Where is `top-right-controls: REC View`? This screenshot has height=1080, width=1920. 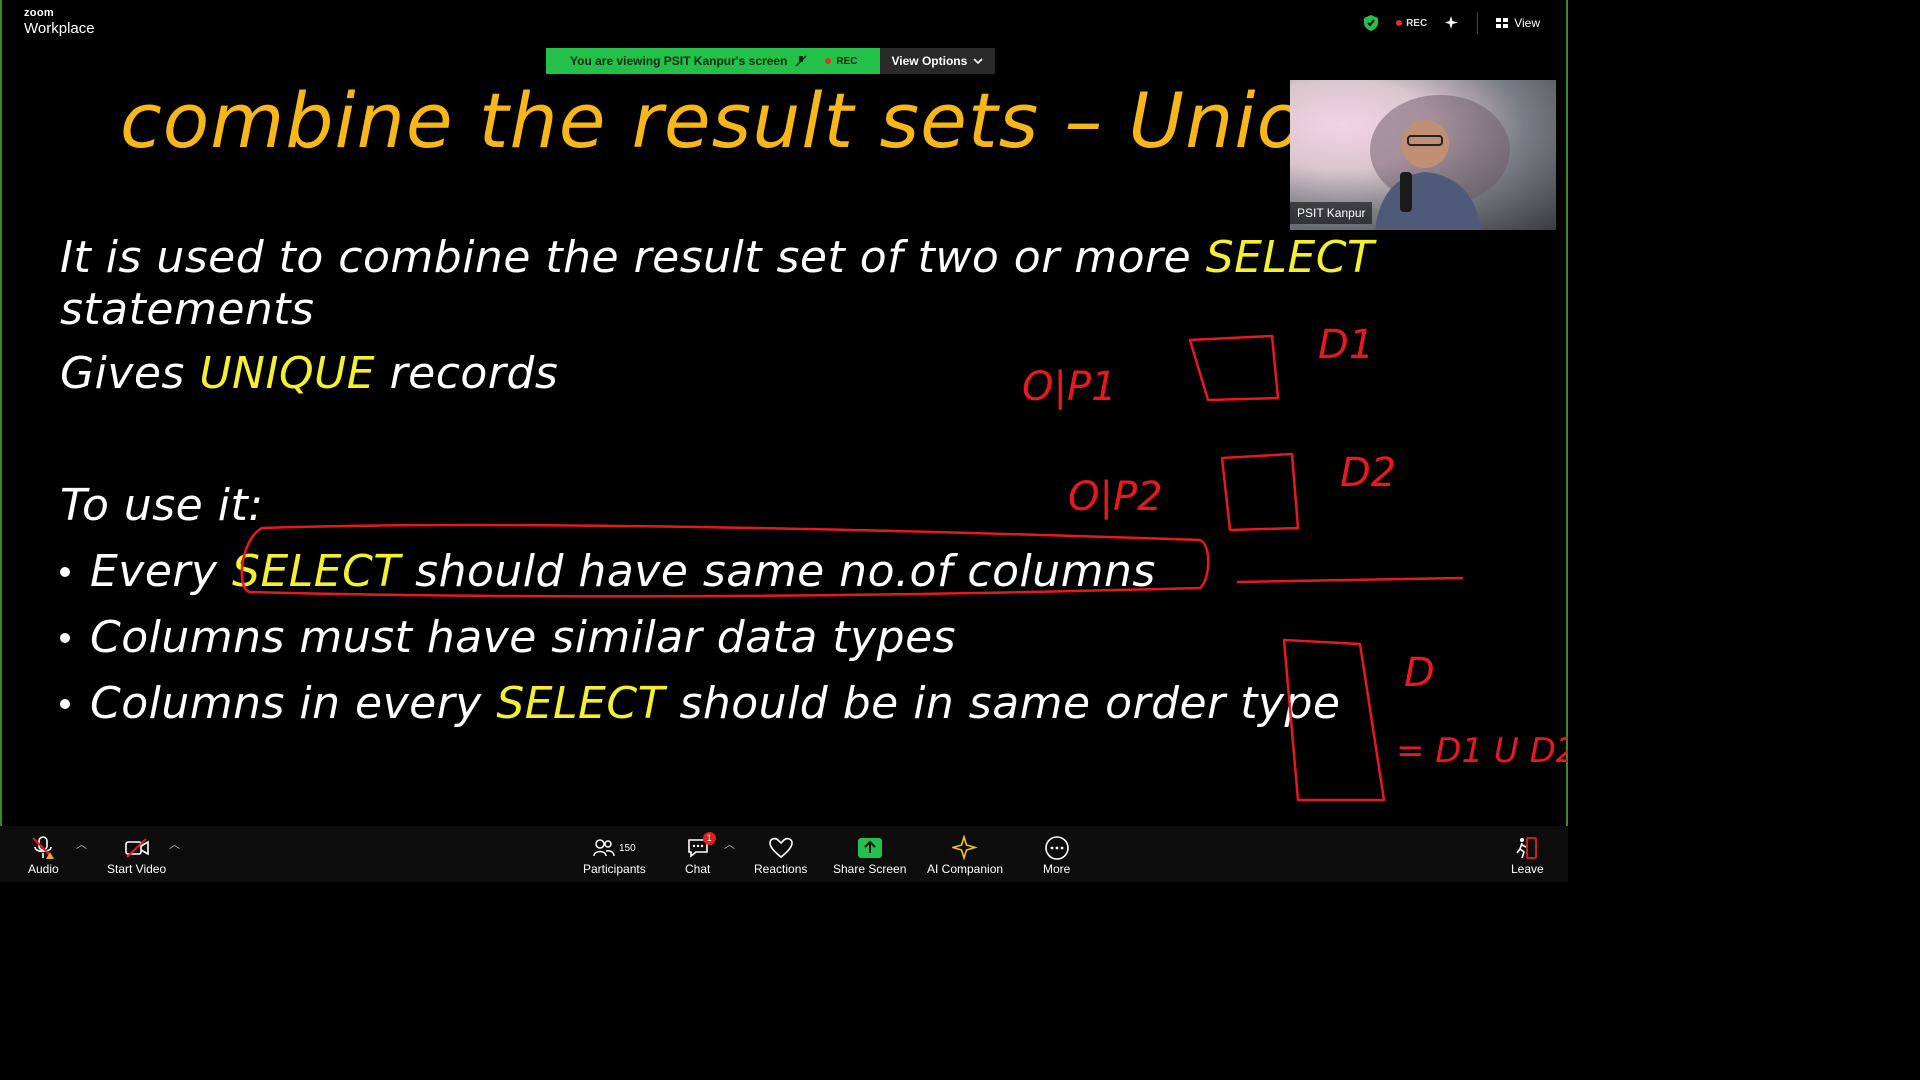 top-right-controls: REC View is located at coordinates (1452, 23).